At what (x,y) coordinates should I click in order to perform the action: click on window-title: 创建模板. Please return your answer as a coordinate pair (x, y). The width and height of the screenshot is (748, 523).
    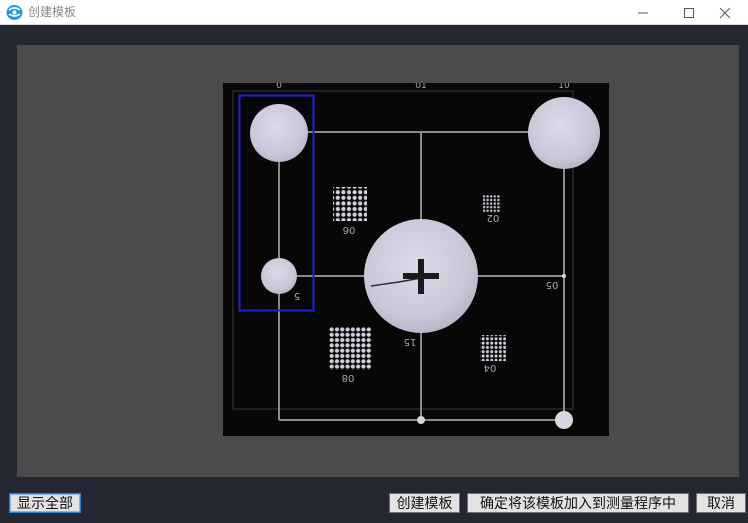
    Looking at the image, I should click on (52, 12).